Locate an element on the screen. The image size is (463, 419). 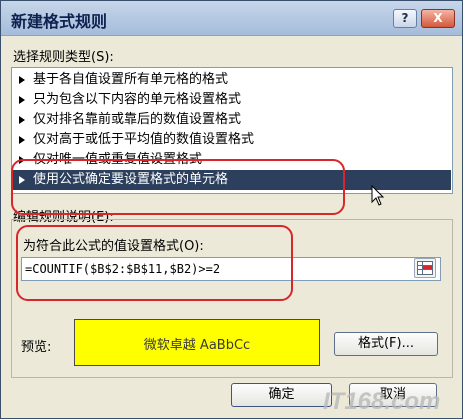
ok-button: 确定 is located at coordinates (281, 395).